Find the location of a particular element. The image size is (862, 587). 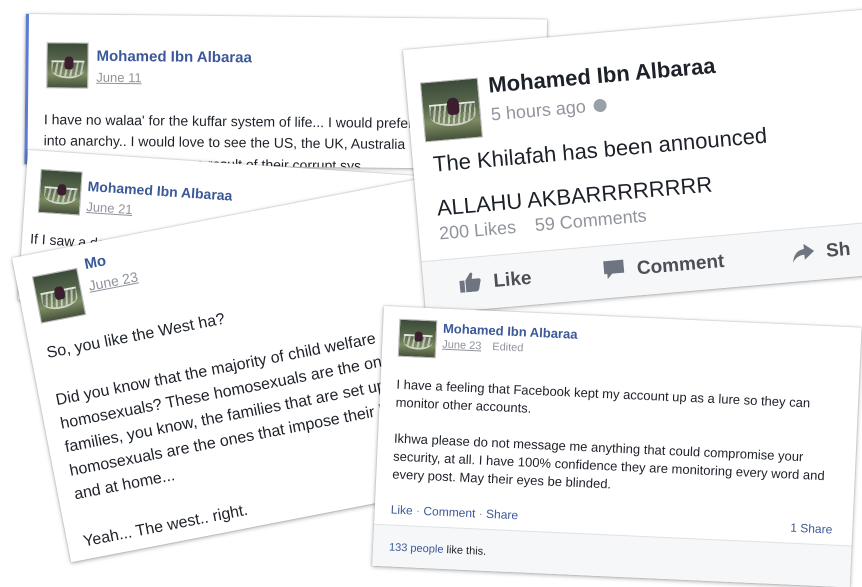

post-time: 5 hours ago is located at coordinates (538, 110).